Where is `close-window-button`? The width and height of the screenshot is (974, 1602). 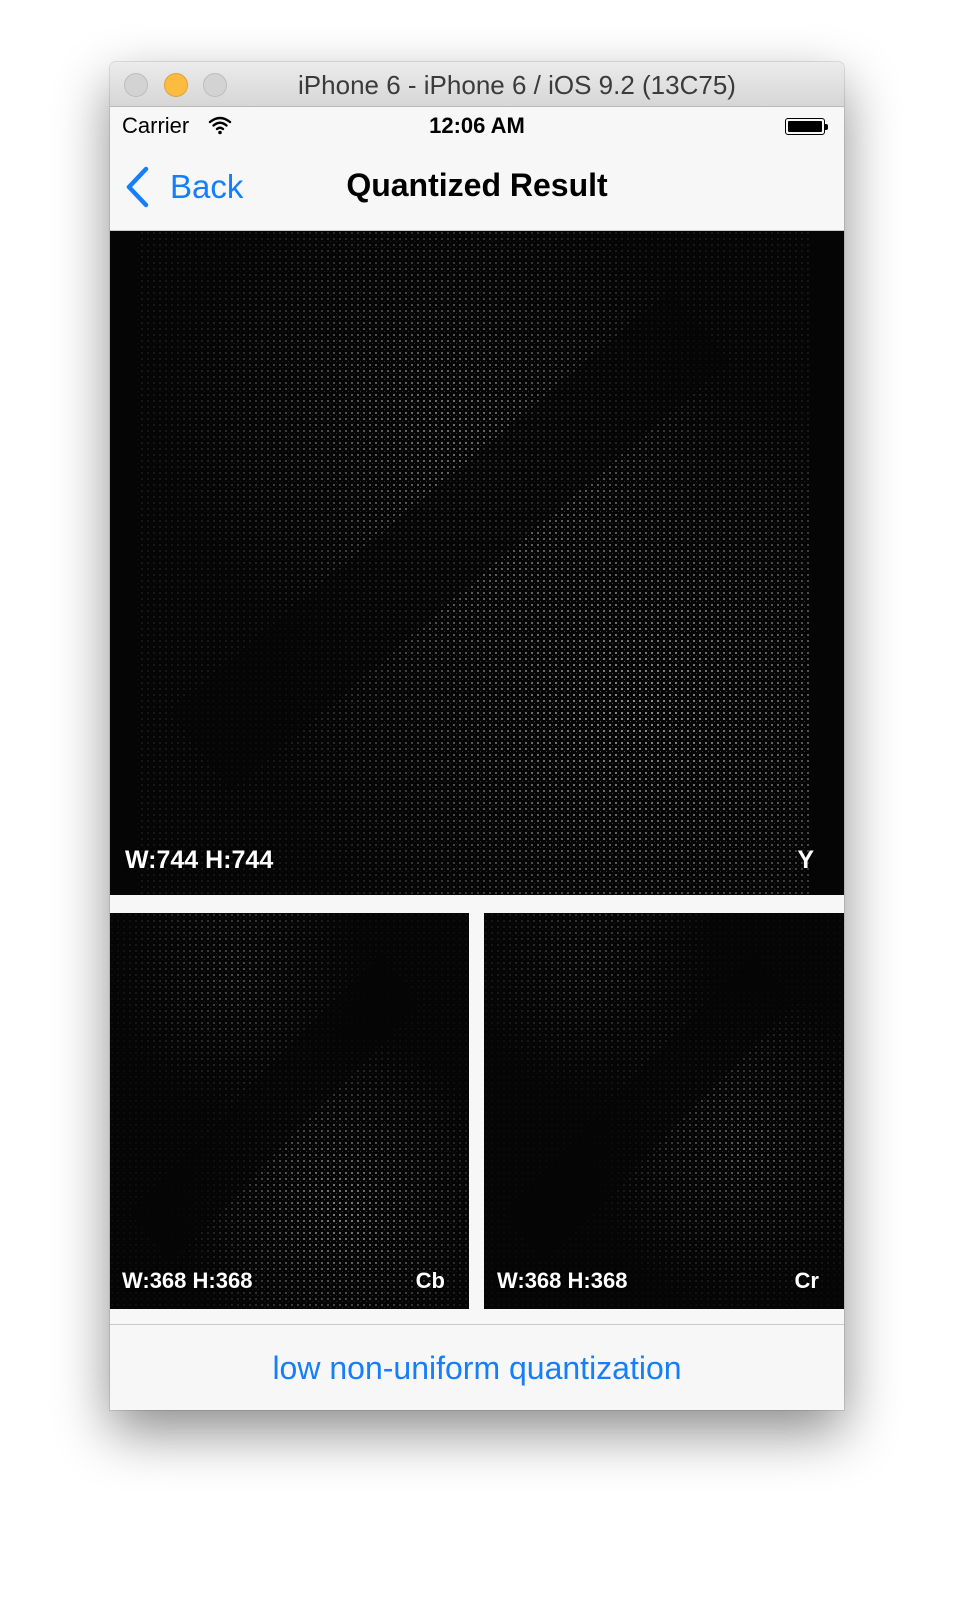 close-window-button is located at coordinates (136, 85).